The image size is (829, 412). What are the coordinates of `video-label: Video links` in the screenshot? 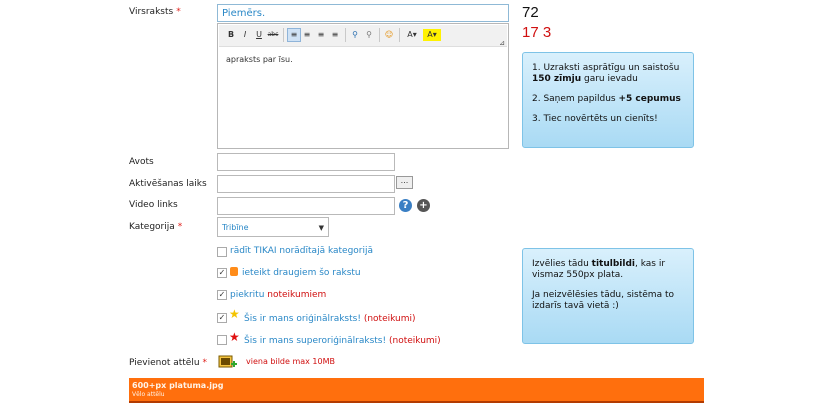 It's located at (153, 205).